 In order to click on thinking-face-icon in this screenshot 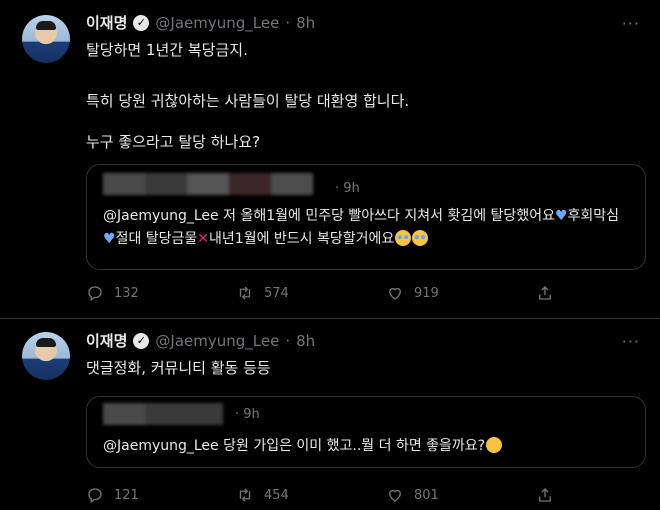, I will do `click(494, 445)`.